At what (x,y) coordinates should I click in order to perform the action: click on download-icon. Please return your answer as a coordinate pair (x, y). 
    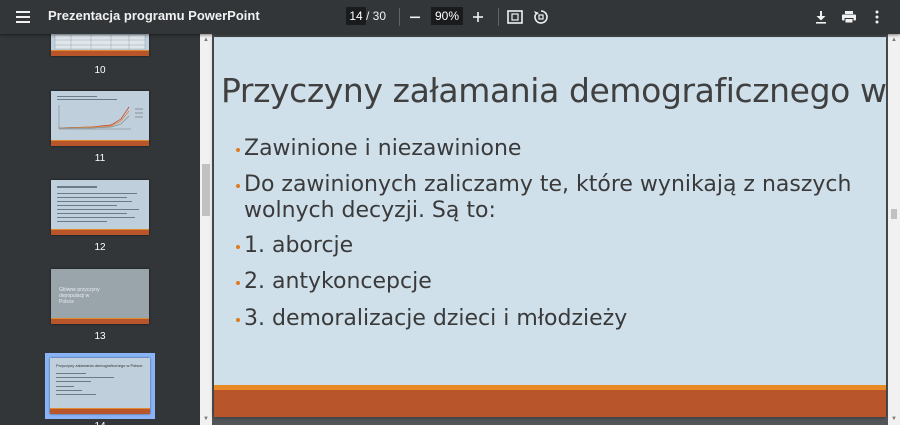
    Looking at the image, I should click on (821, 17).